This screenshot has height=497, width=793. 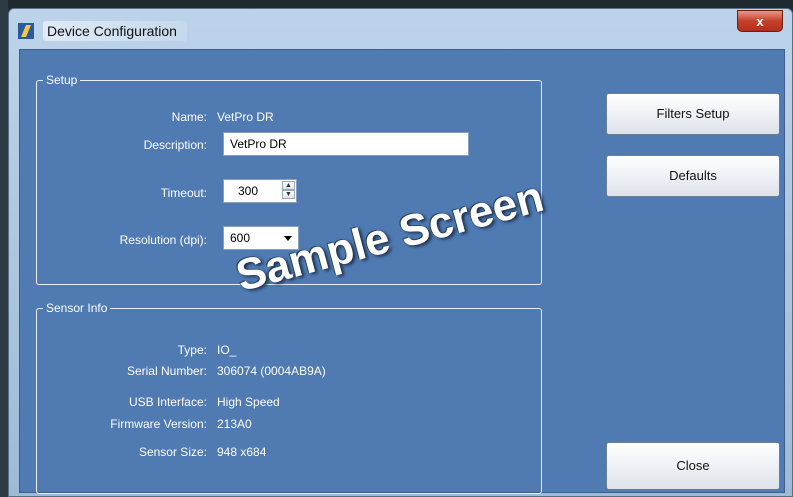 I want to click on serial-number-value: 306074 (0004AB9A), so click(x=271, y=371).